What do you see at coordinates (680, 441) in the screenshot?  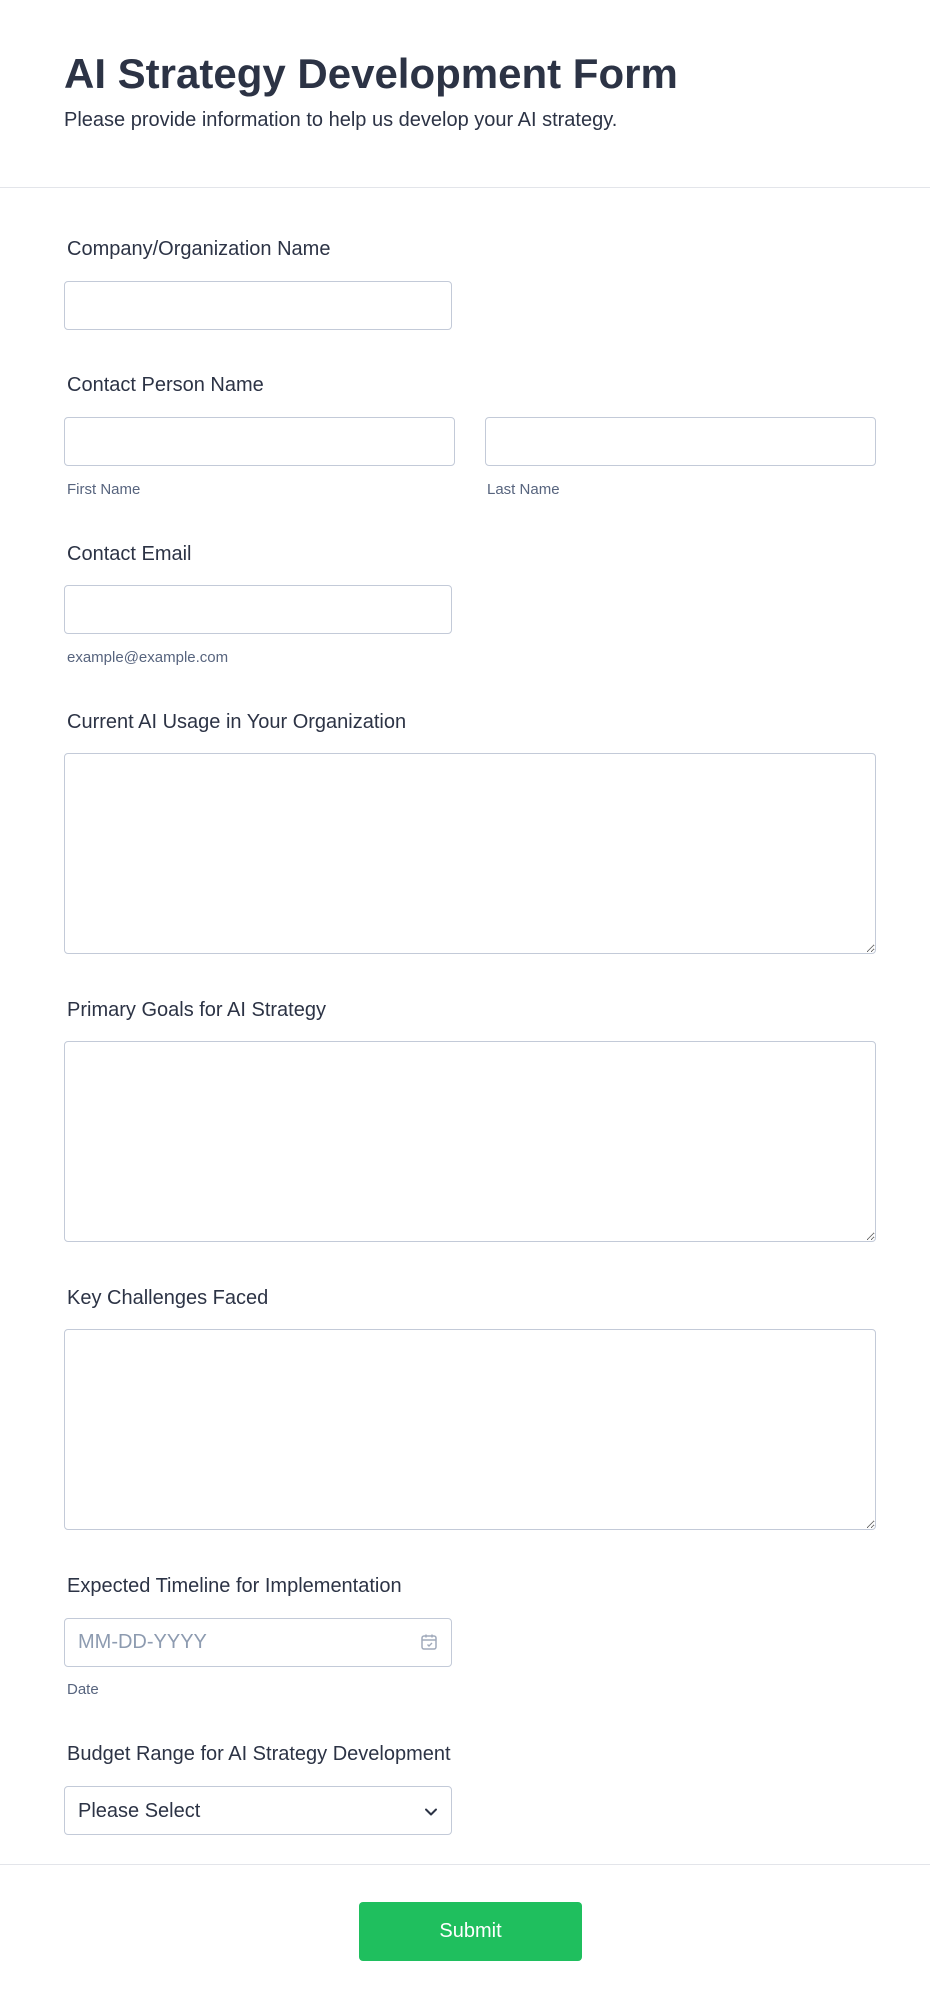 I see `last-name-input` at bounding box center [680, 441].